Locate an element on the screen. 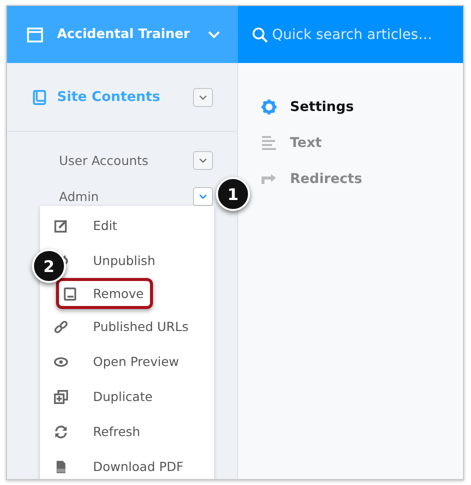 This screenshot has height=485, width=471. search-icon is located at coordinates (260, 34).